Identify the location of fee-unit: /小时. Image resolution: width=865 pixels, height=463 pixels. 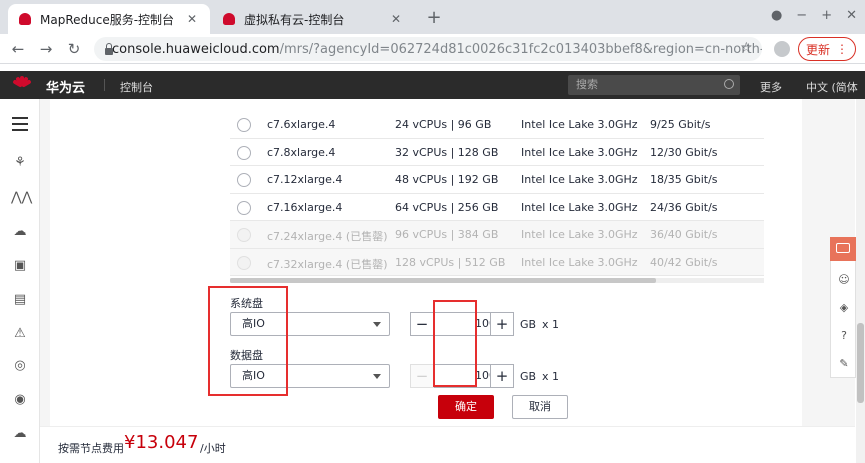
(213, 448).